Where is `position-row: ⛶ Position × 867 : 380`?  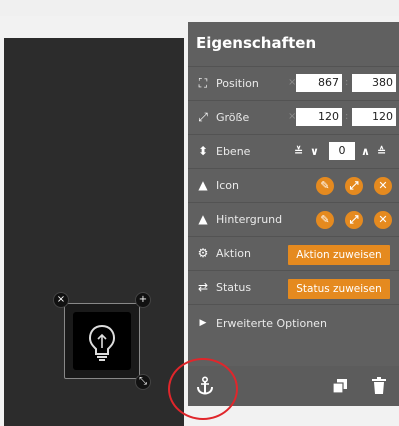 position-row: ⛶ Position × 867 : 380 is located at coordinates (293, 83).